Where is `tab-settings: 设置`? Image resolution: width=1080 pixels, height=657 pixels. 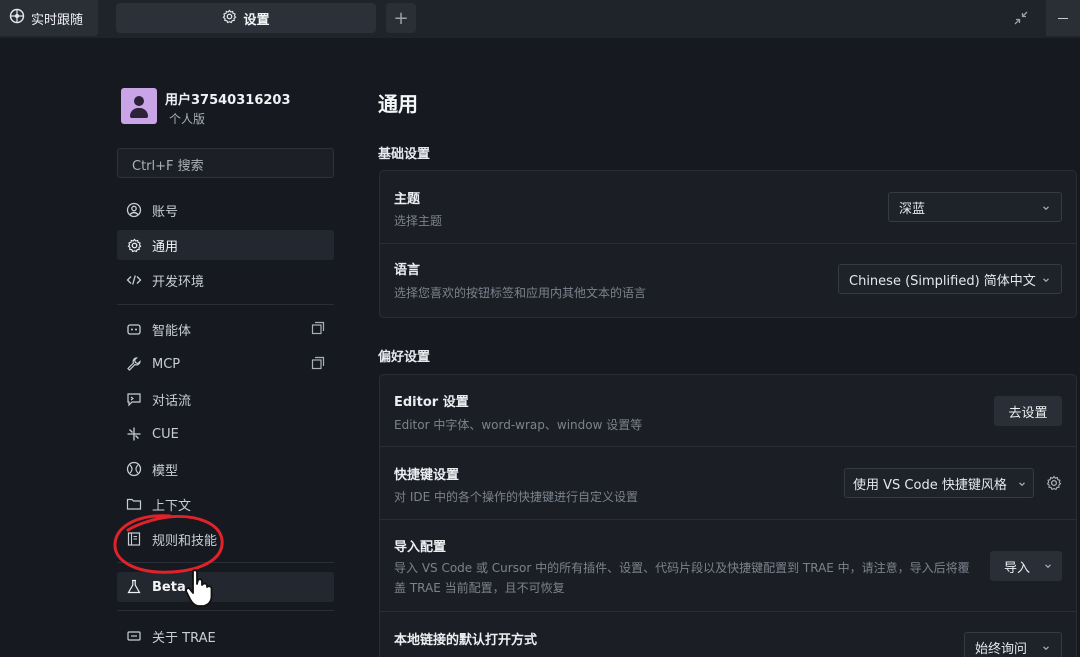 tab-settings: 设置 is located at coordinates (246, 18).